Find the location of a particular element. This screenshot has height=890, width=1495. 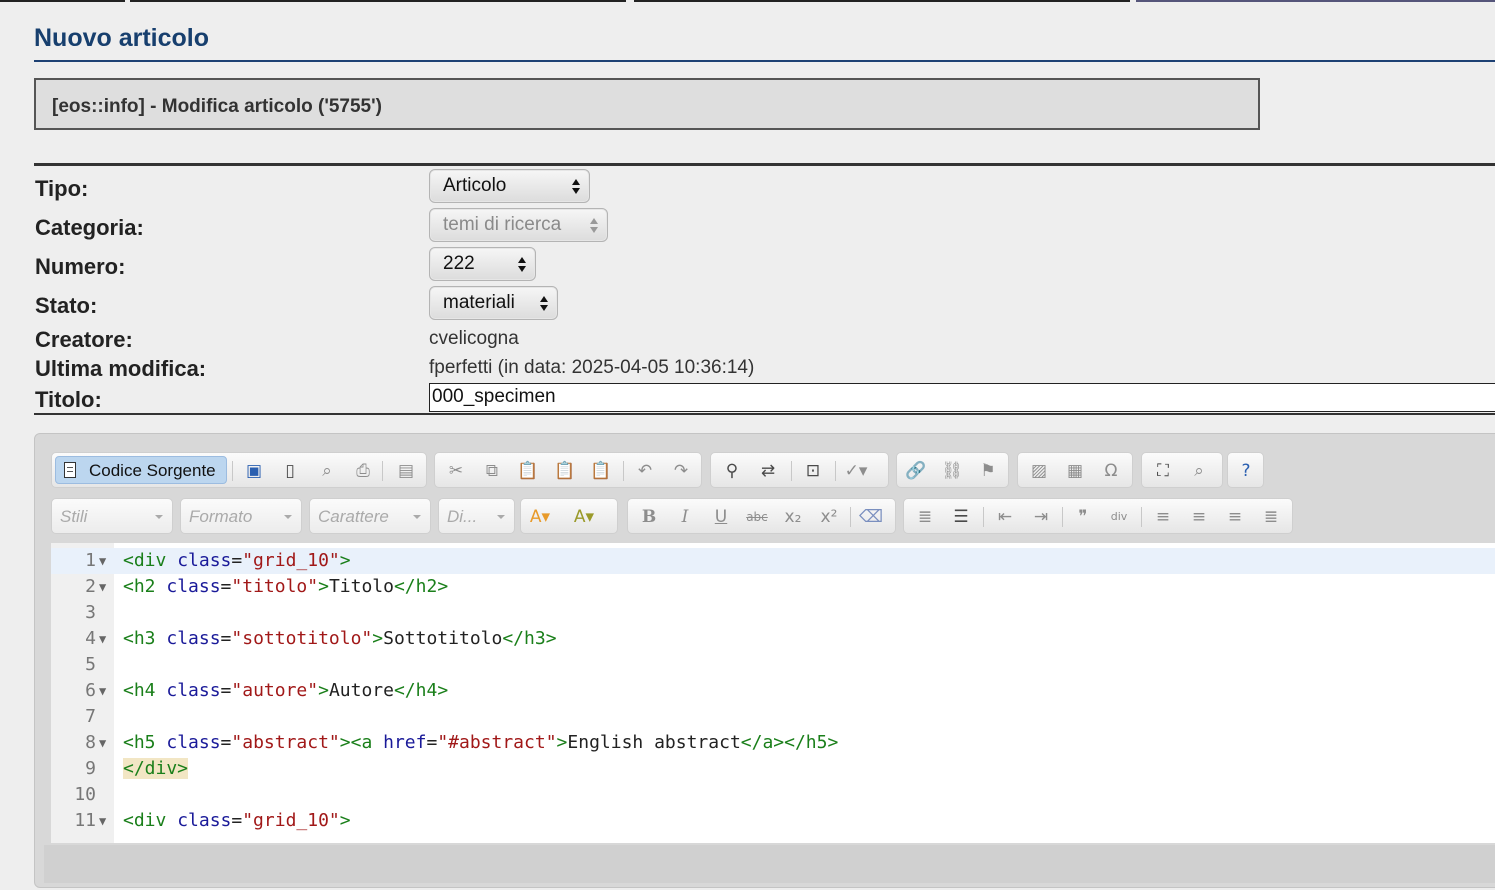

maximize-icon: ⛶ is located at coordinates (1163, 471).